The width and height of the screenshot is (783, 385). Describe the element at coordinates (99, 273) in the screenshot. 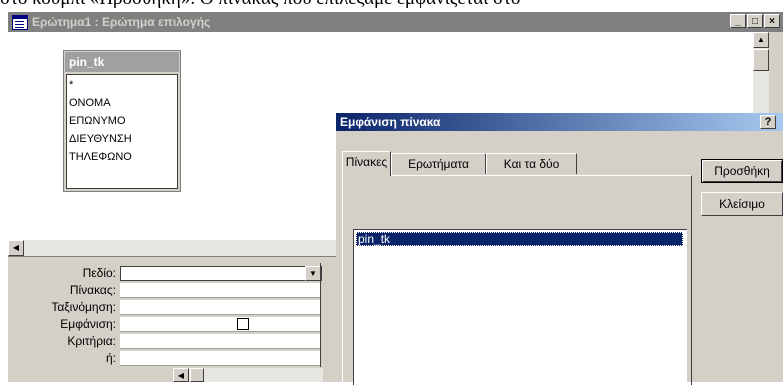

I see `grid-label-field: Πεδίο:` at that location.